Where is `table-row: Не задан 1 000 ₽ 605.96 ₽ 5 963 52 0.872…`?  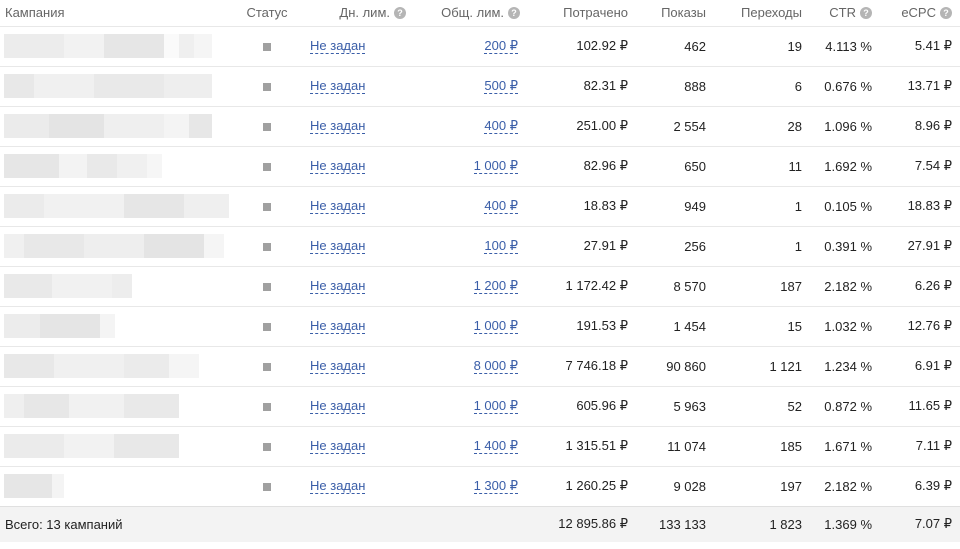
table-row: Не задан 1 000 ₽ 605.96 ₽ 5 963 52 0.872… is located at coordinates (480, 406).